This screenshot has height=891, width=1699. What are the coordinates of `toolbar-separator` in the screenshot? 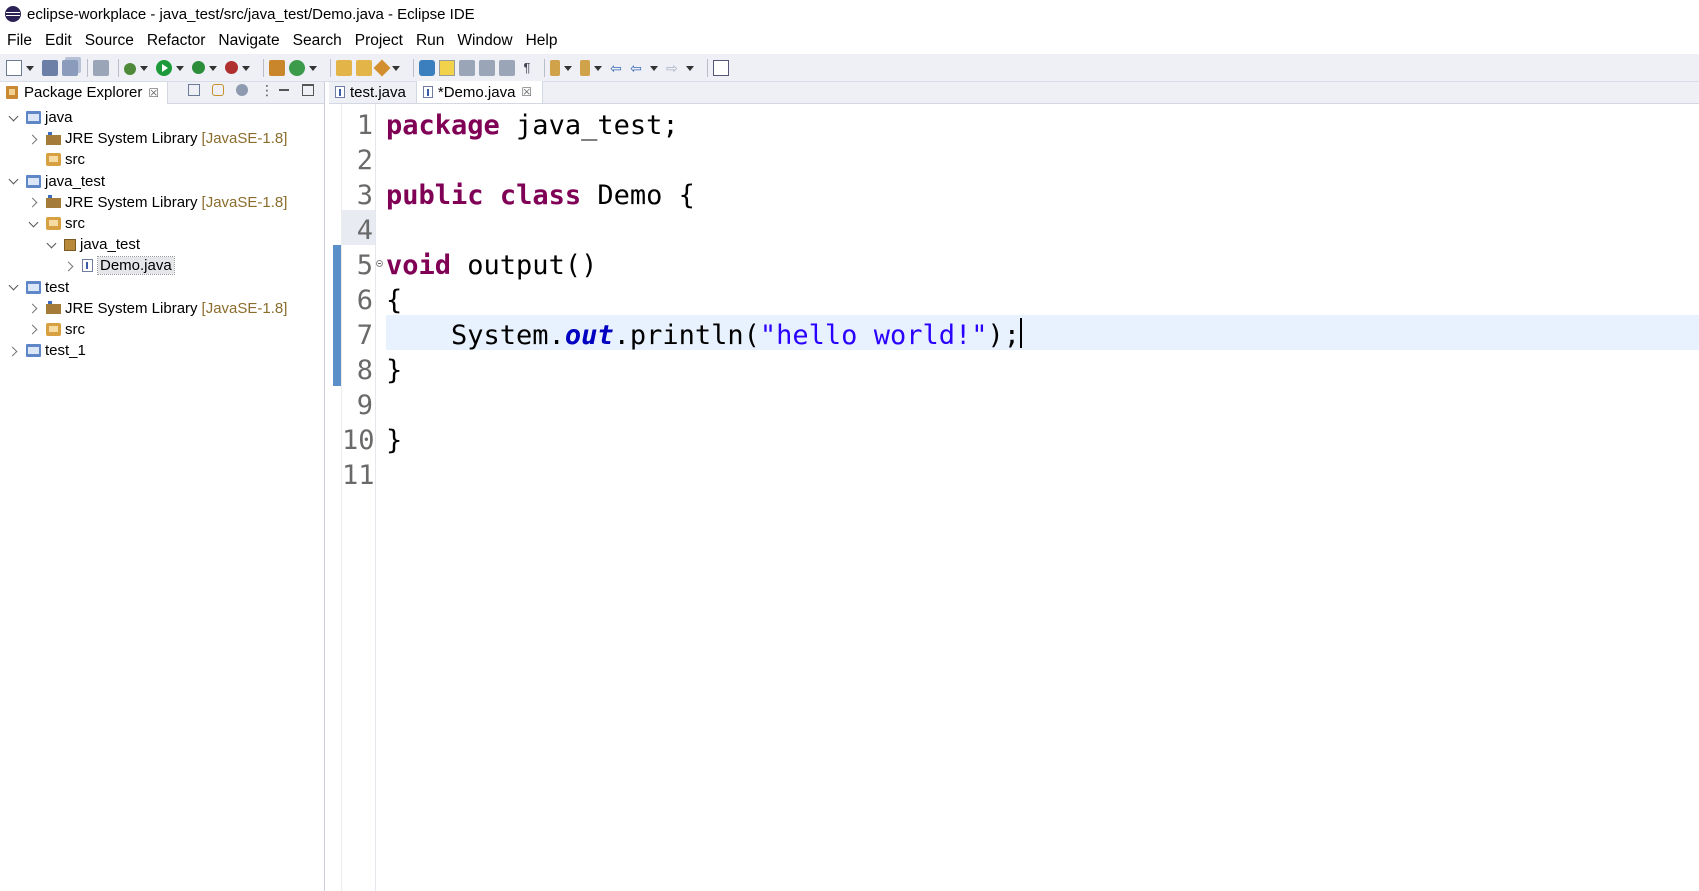 It's located at (707, 67).